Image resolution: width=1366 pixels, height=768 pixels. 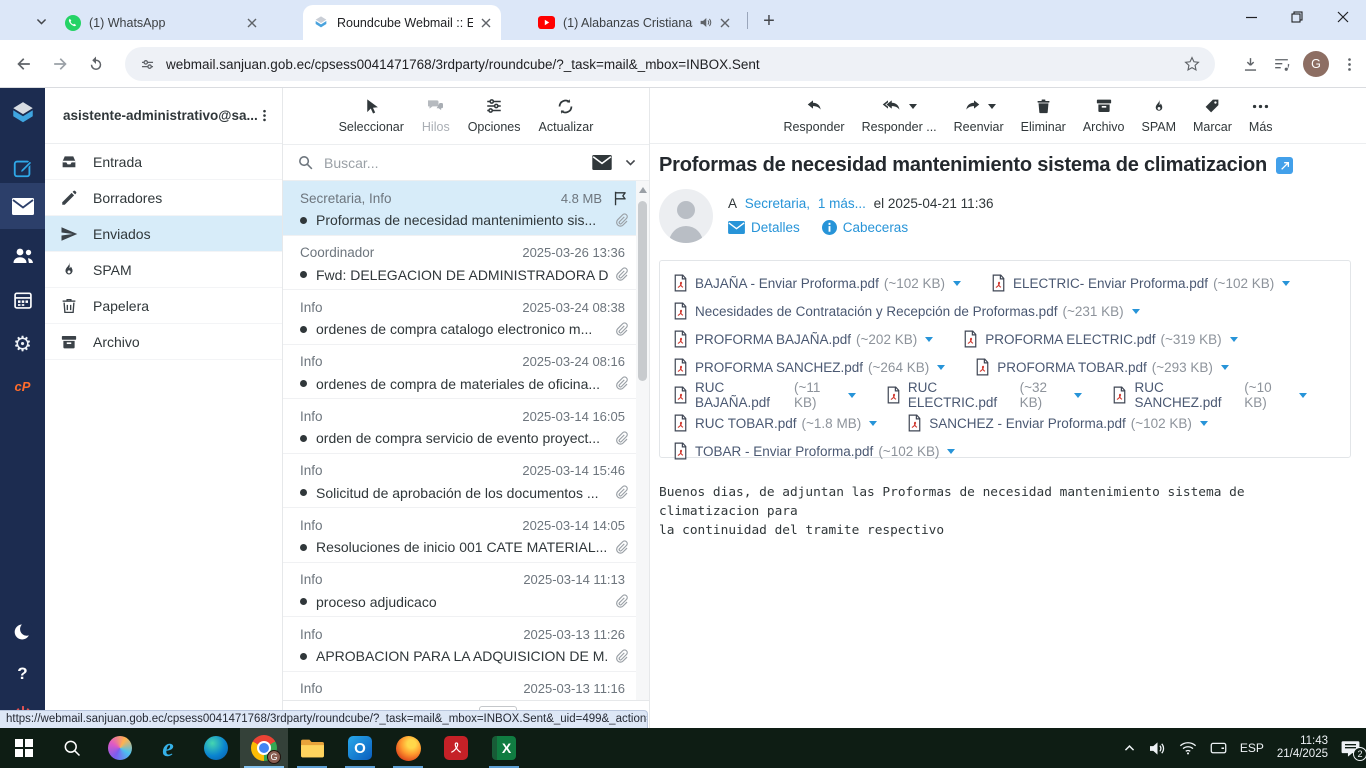 What do you see at coordinates (1252, 748) in the screenshot?
I see `language-indicator: ESP` at bounding box center [1252, 748].